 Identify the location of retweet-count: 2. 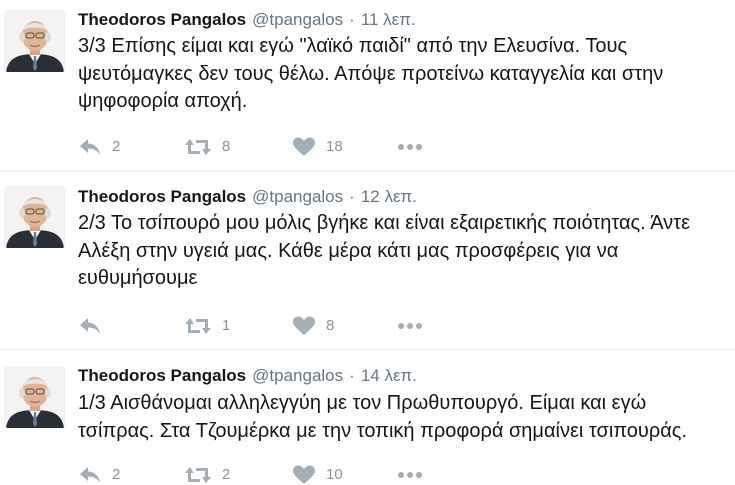
(226, 474).